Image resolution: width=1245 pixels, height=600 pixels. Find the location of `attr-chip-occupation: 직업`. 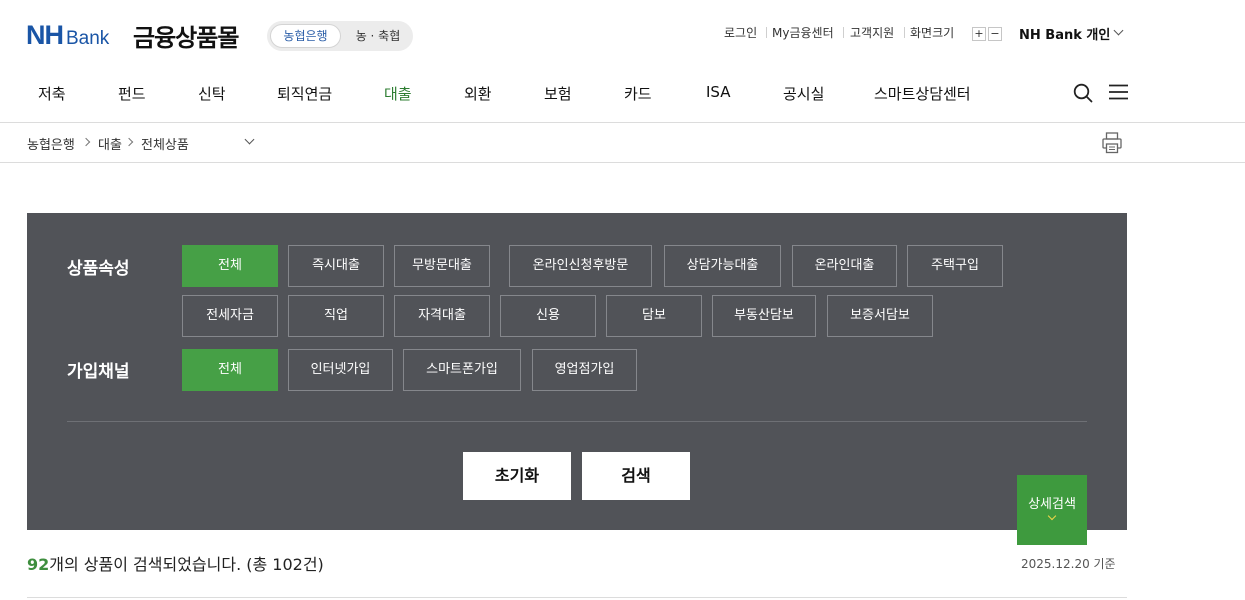

attr-chip-occupation: 직업 is located at coordinates (336, 316).